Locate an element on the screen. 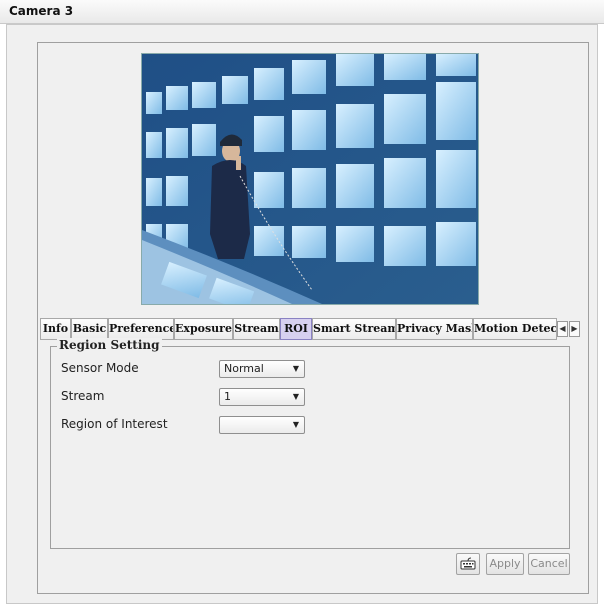  keyboard-button is located at coordinates (468, 564).